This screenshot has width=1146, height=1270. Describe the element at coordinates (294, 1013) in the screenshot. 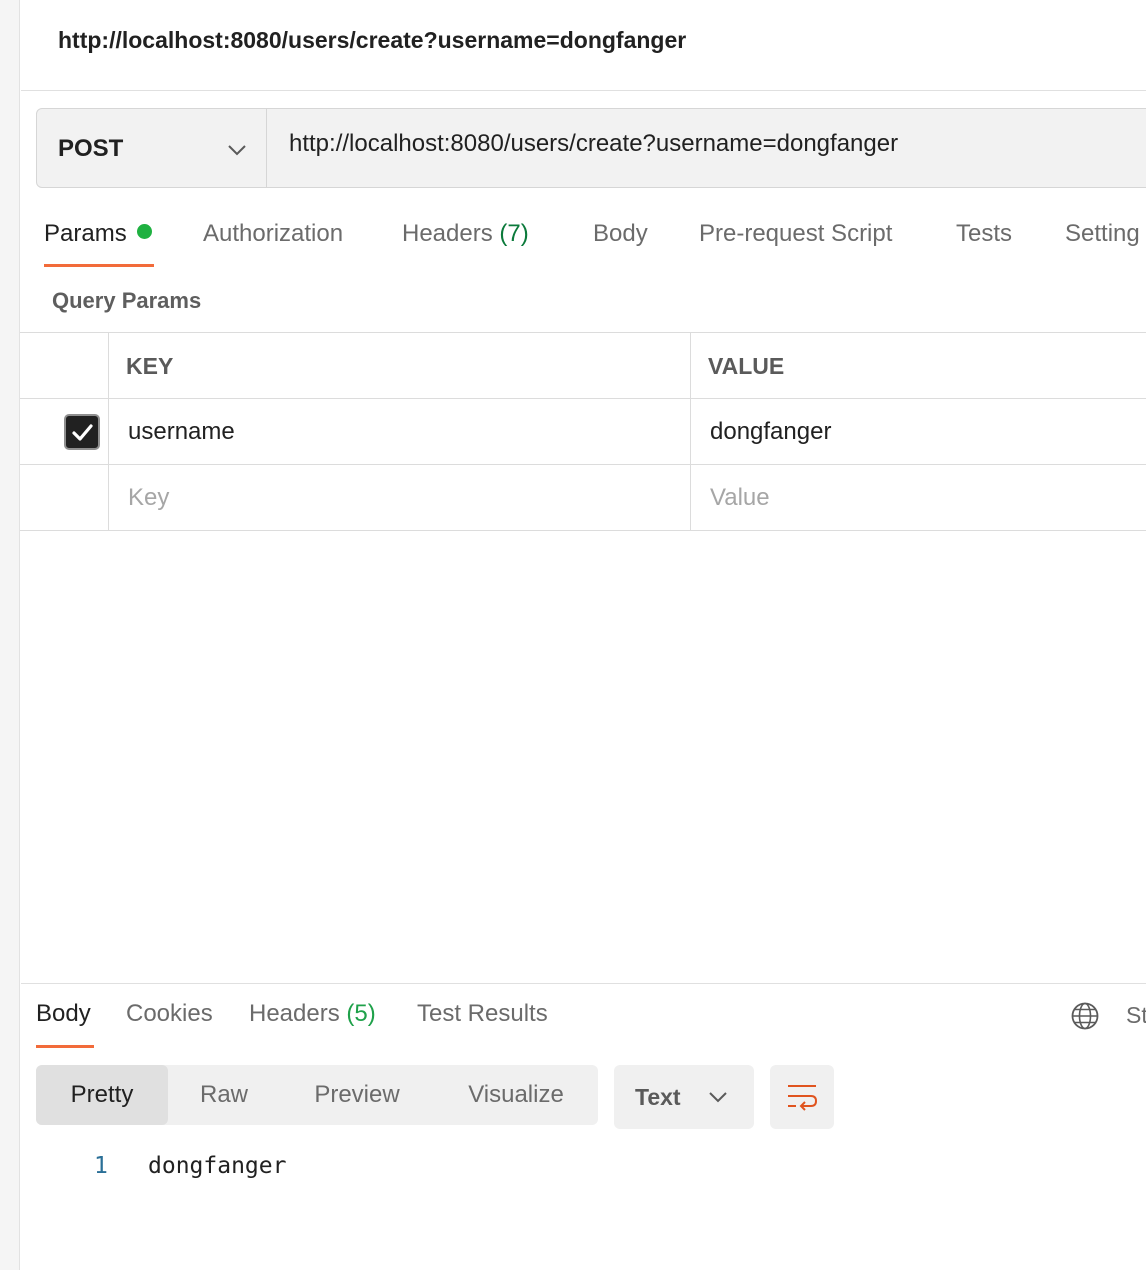

I see `response-tab-headers-label: Headers` at that location.